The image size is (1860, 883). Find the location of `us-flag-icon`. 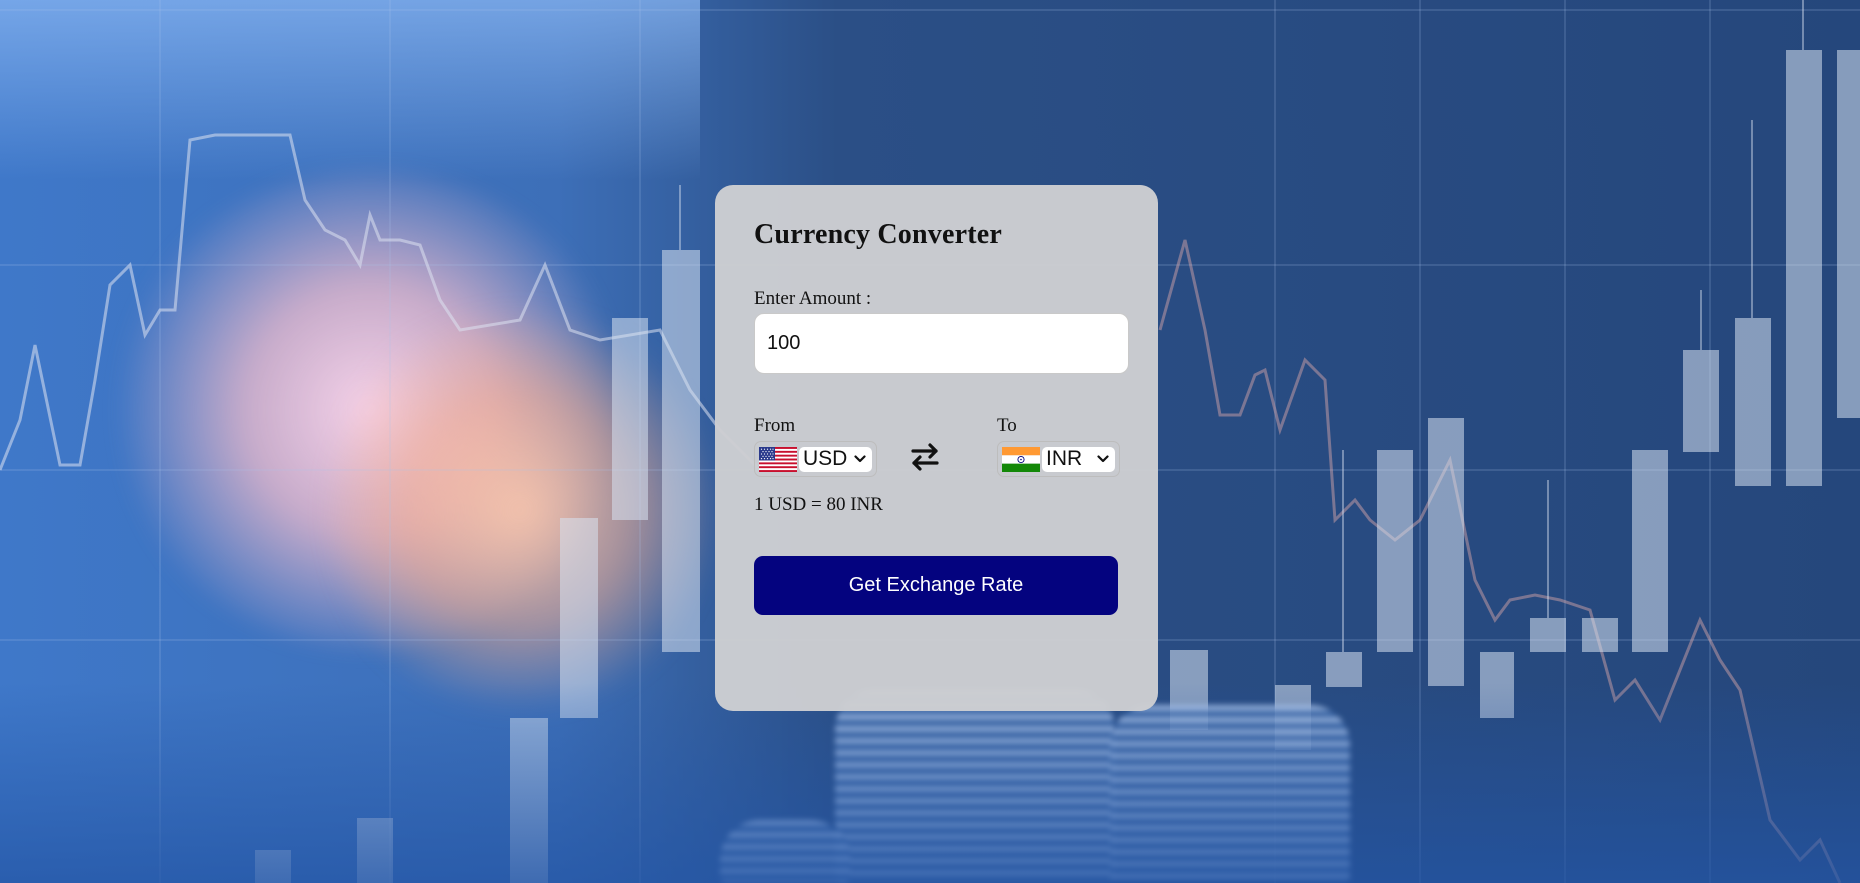

us-flag-icon is located at coordinates (778, 459).